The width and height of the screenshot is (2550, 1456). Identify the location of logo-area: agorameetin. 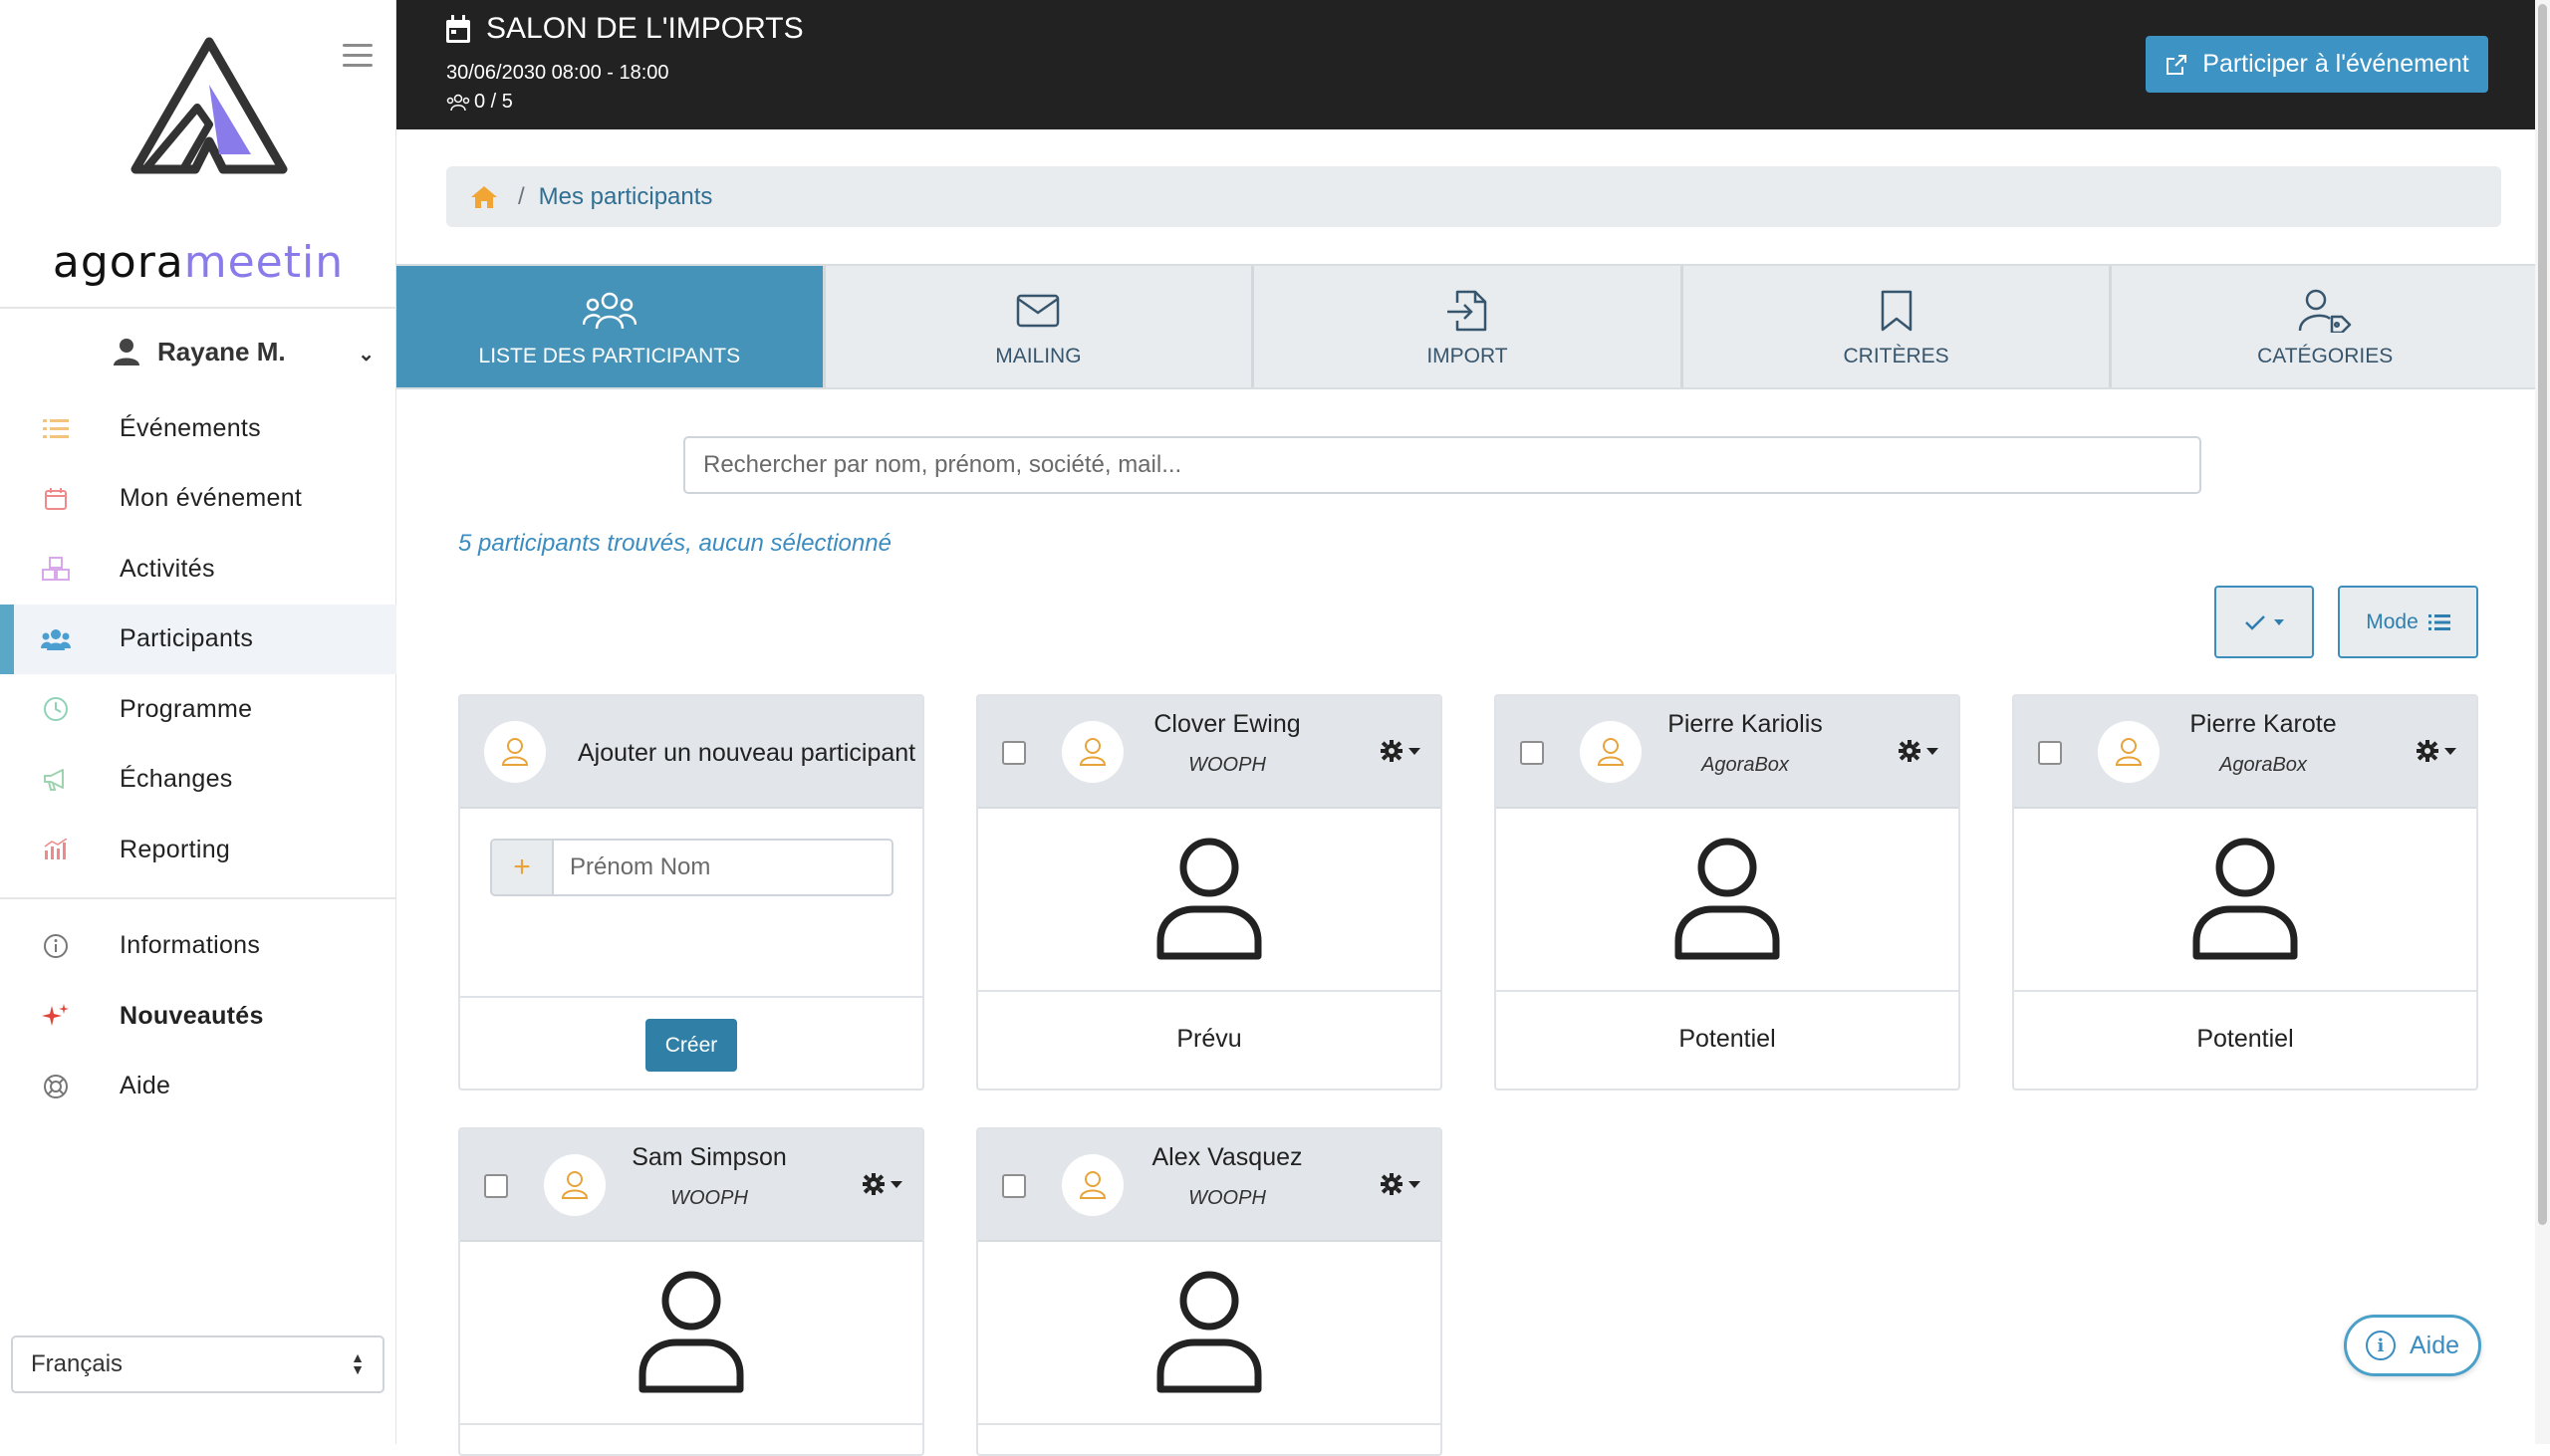
(198, 154).